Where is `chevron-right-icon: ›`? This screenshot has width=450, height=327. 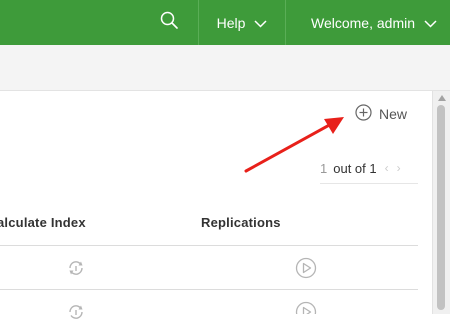
chevron-right-icon: › is located at coordinates (399, 168).